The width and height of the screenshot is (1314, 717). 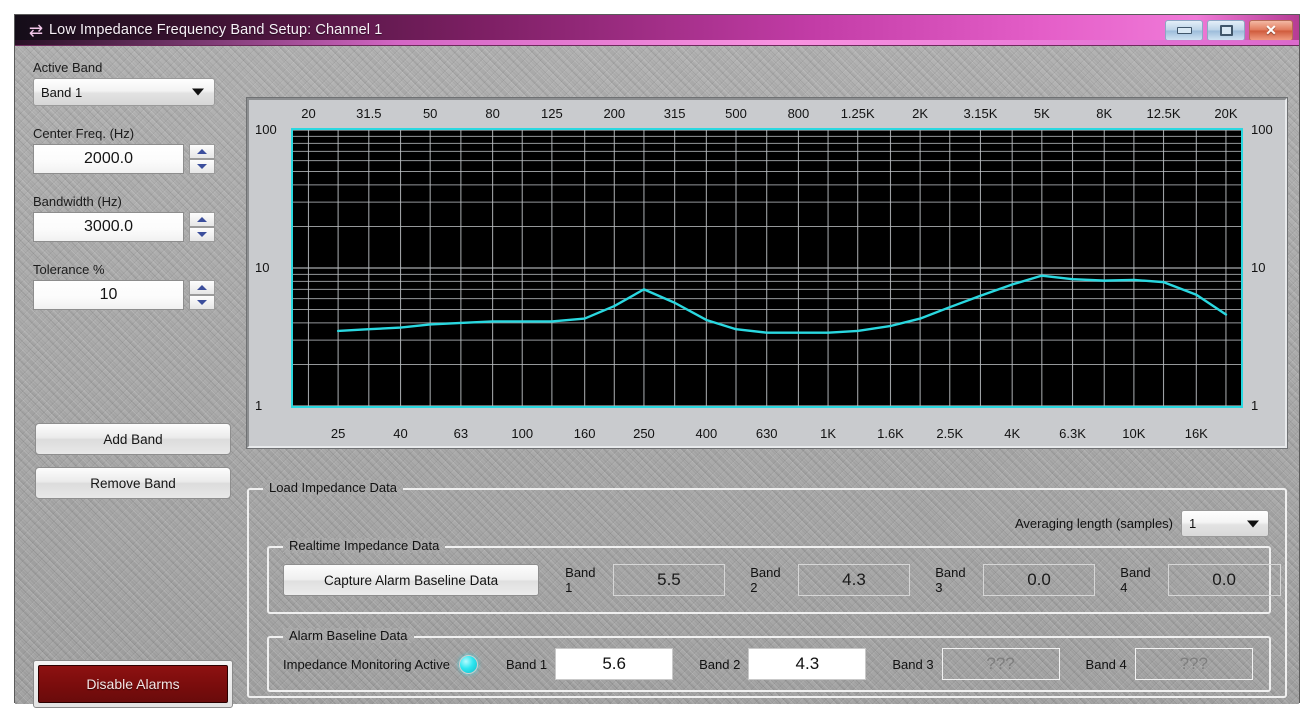 What do you see at coordinates (1255, 405) in the screenshot?
I see `y-tick-right-2: 1` at bounding box center [1255, 405].